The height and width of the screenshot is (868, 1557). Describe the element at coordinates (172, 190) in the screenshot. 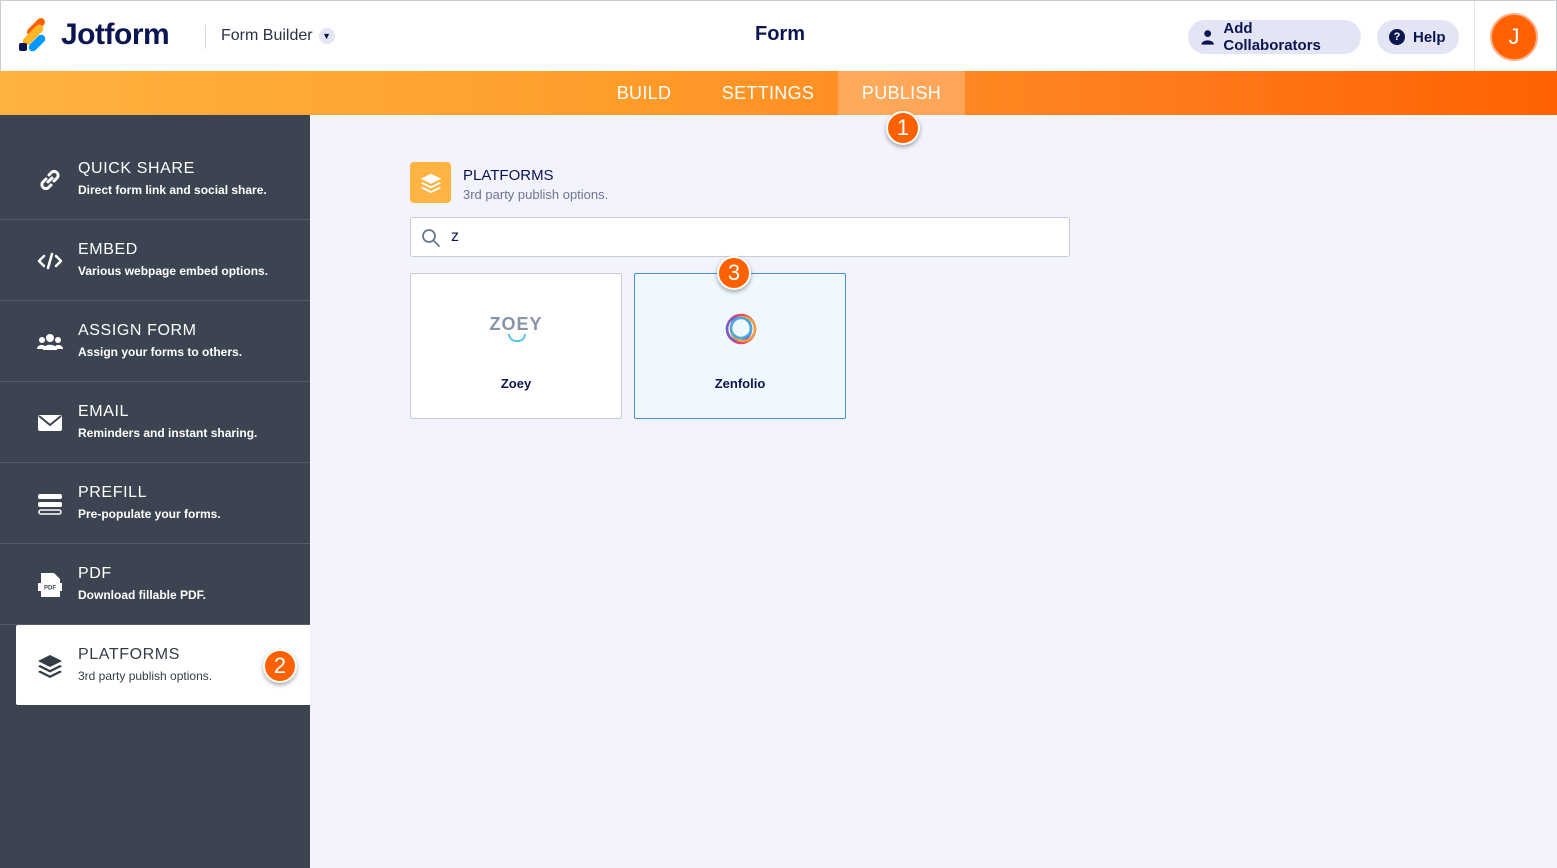

I see `sidebar-item-desc: Direct form link and social share.` at that location.